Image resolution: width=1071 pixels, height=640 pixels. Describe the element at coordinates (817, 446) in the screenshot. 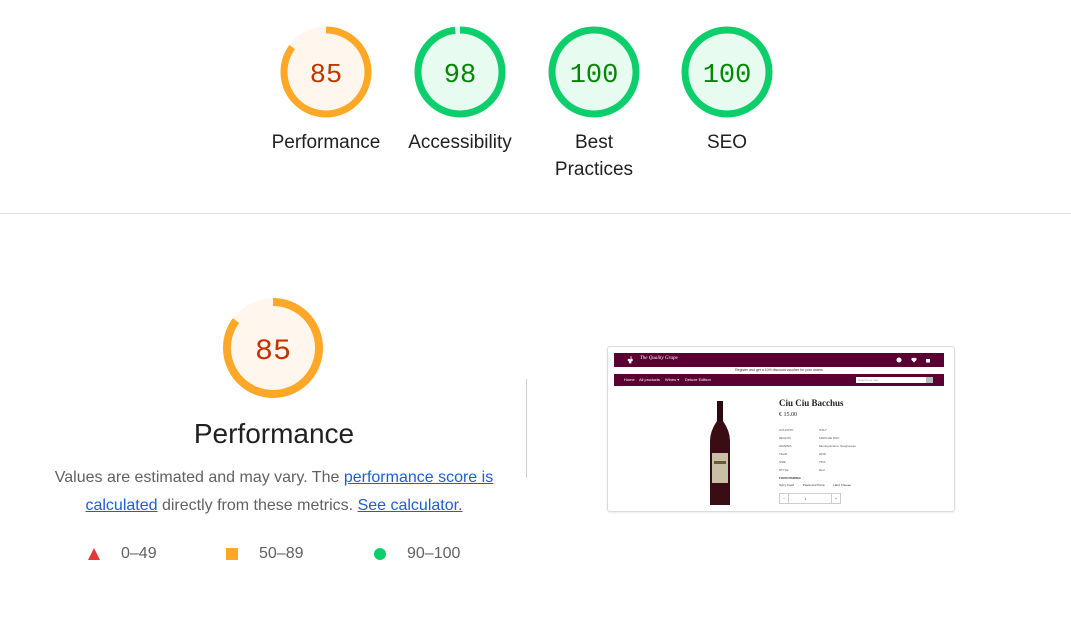

I see `spec-row: GRAPES Montepulciano, Sangiovese` at that location.